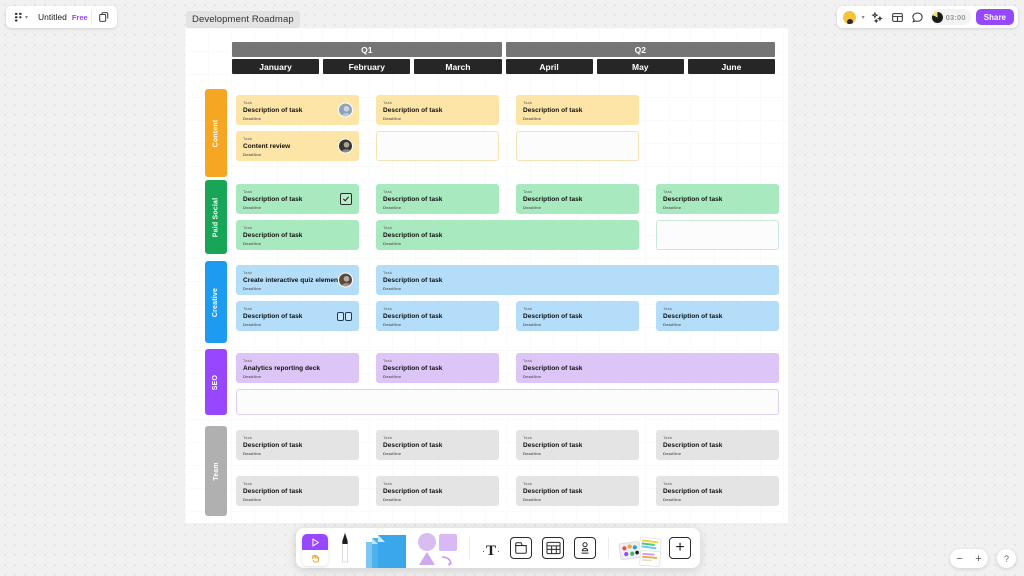  What do you see at coordinates (491, 548) in the screenshot?
I see `text-tool: T` at bounding box center [491, 548].